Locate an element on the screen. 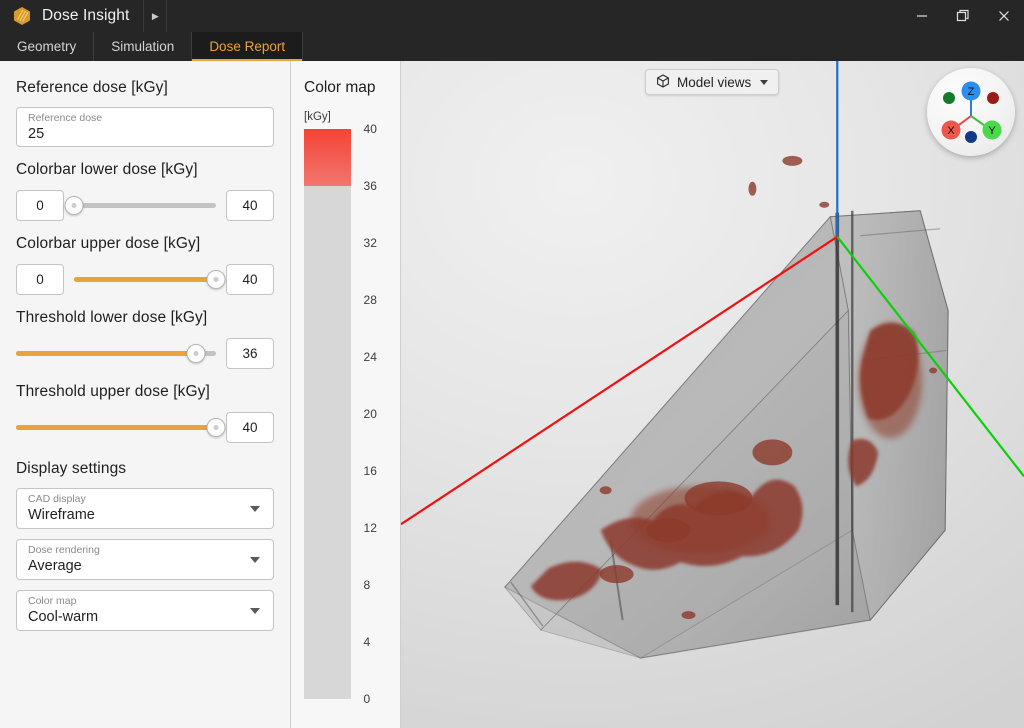 Image resolution: width=1024 pixels, height=728 pixels. app-title: Dose Insight is located at coordinates (86, 15).